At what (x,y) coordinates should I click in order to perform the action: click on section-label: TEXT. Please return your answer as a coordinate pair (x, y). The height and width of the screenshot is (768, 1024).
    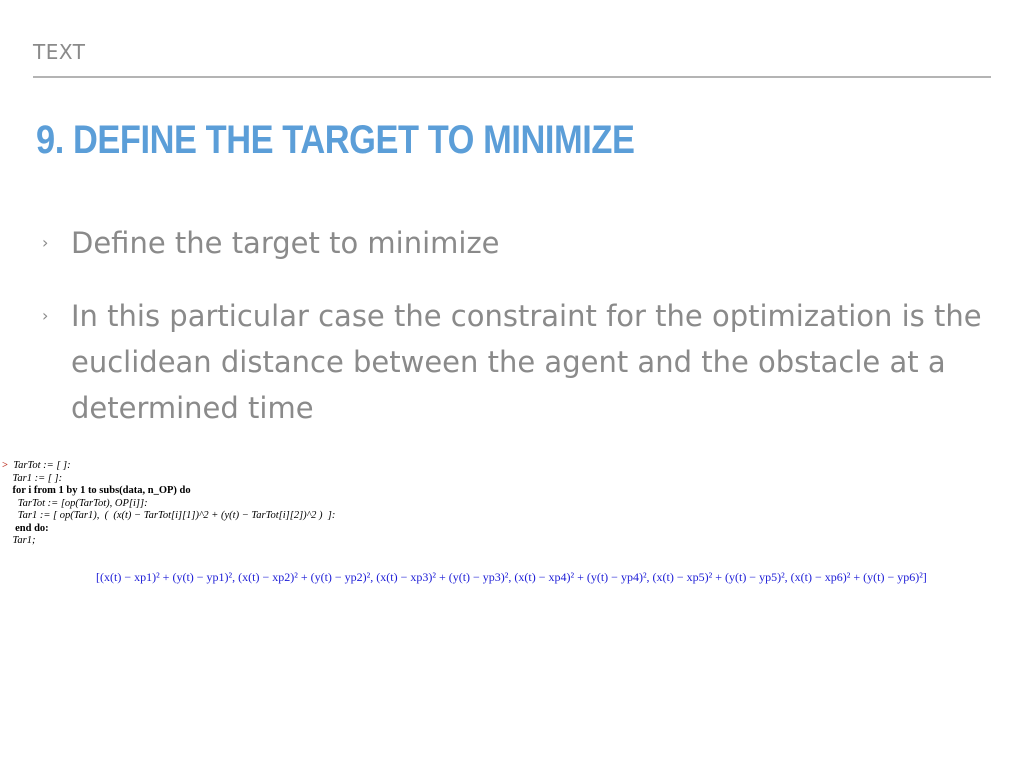
    Looking at the image, I should click on (59, 52).